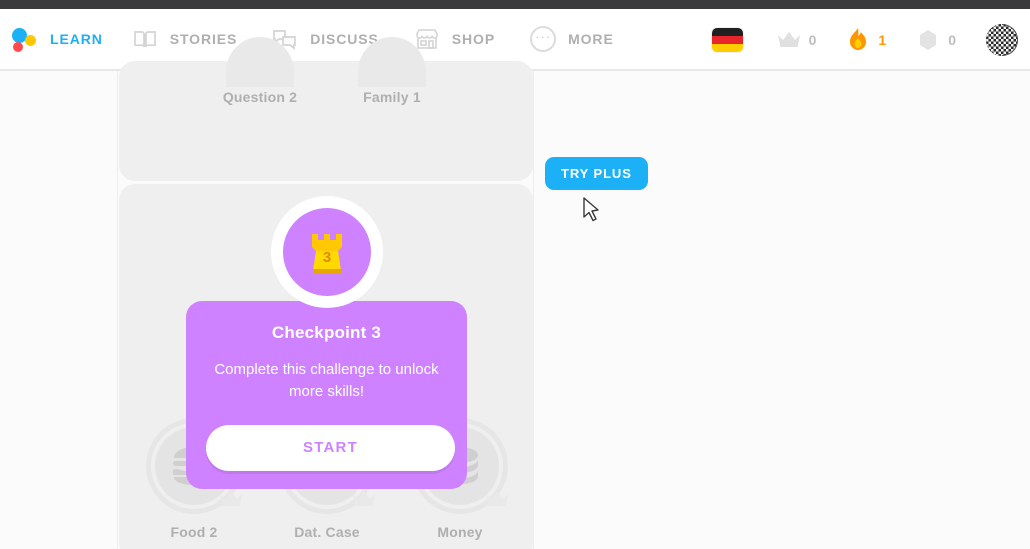  What do you see at coordinates (858, 40) in the screenshot?
I see `flame-icon` at bounding box center [858, 40].